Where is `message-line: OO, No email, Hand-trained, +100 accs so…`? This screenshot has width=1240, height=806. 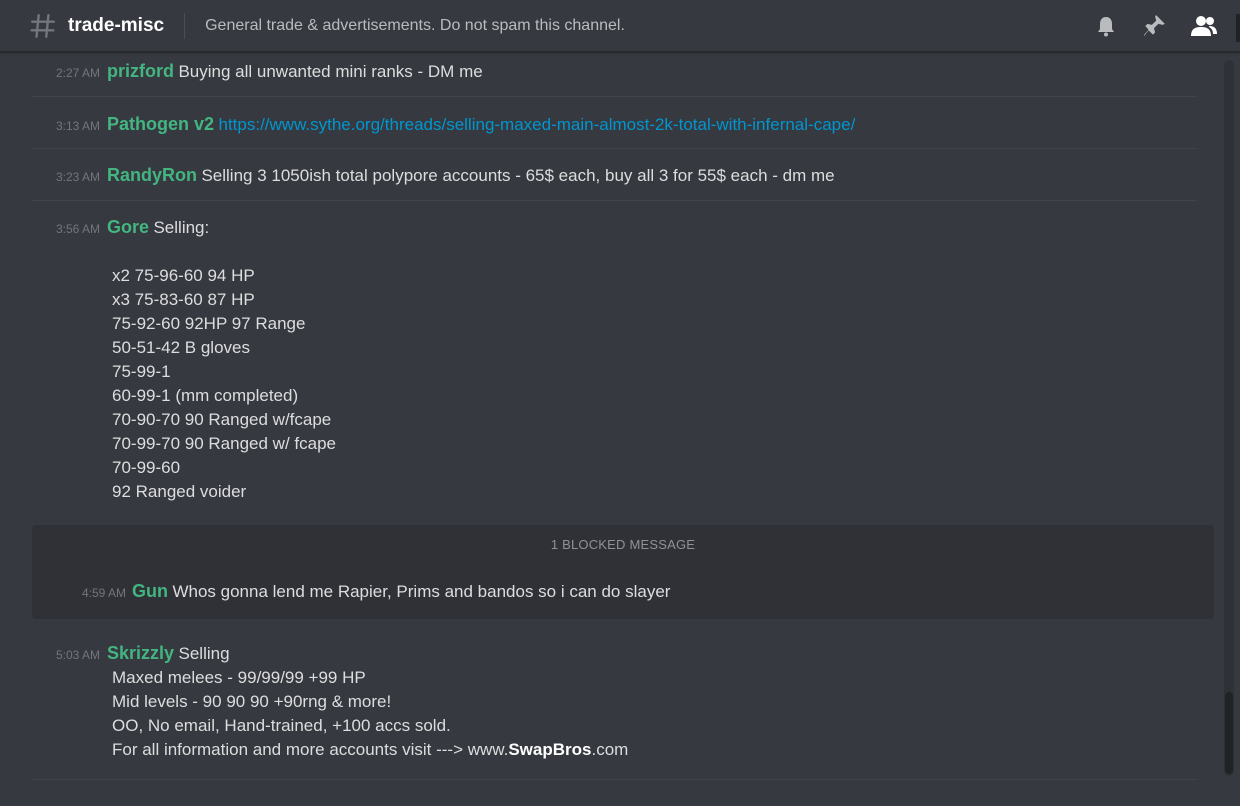 message-line: OO, No email, Hand-trained, +100 accs so… is located at coordinates (281, 725).